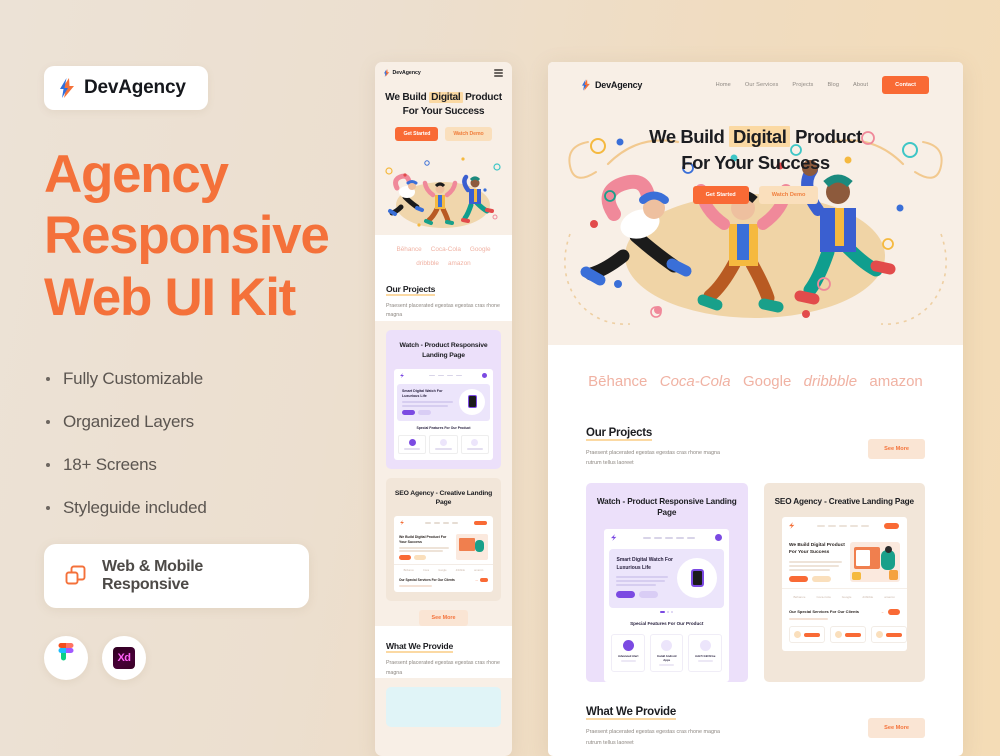  I want to click on provide-see-more-button: See More, so click(896, 728).